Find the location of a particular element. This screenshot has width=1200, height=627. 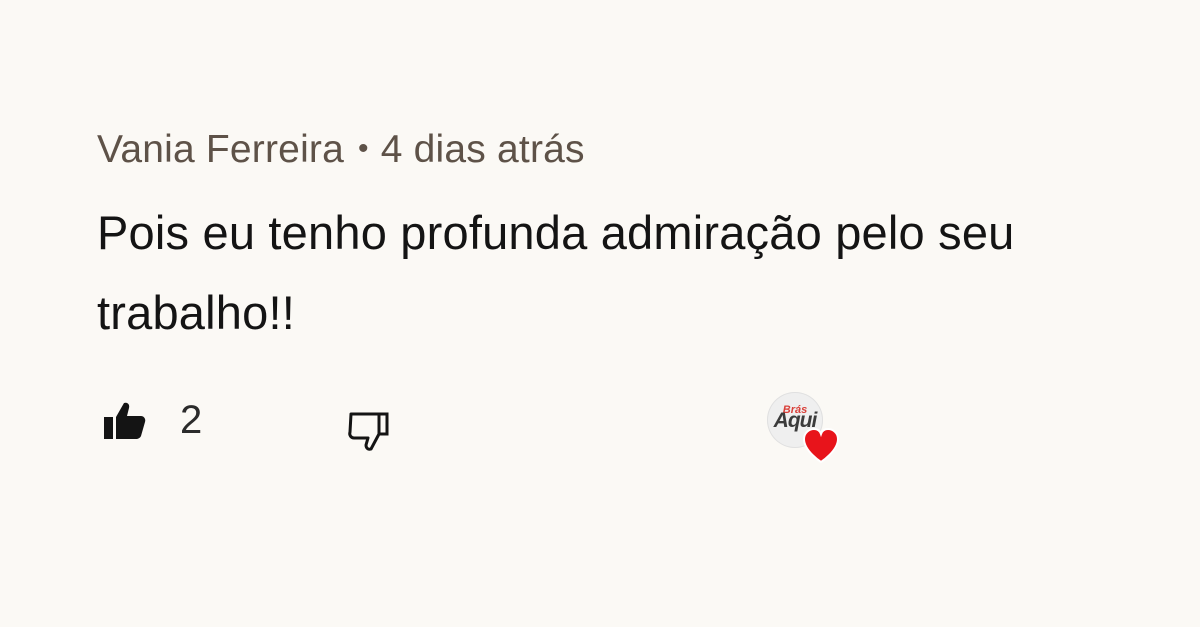

dislike-button is located at coordinates (369, 432).